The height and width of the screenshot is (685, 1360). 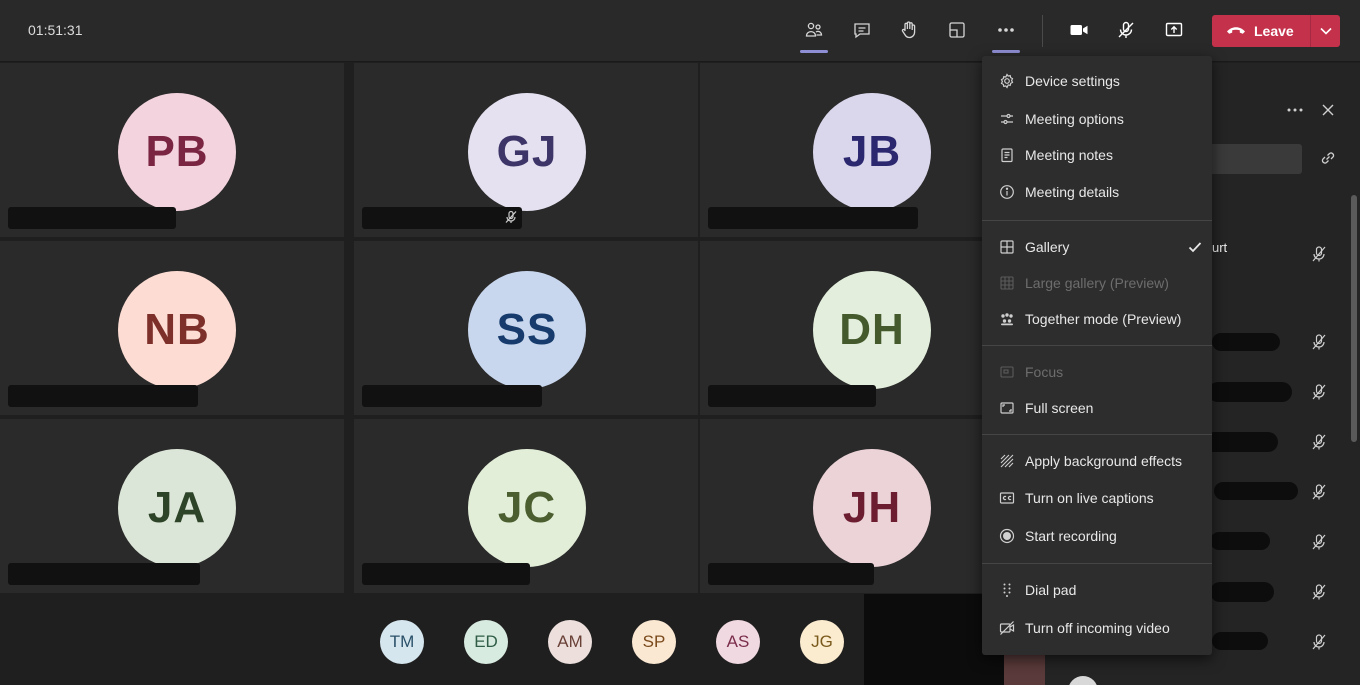 What do you see at coordinates (1069, 155) in the screenshot?
I see `menu-item-label: Meeting notes` at bounding box center [1069, 155].